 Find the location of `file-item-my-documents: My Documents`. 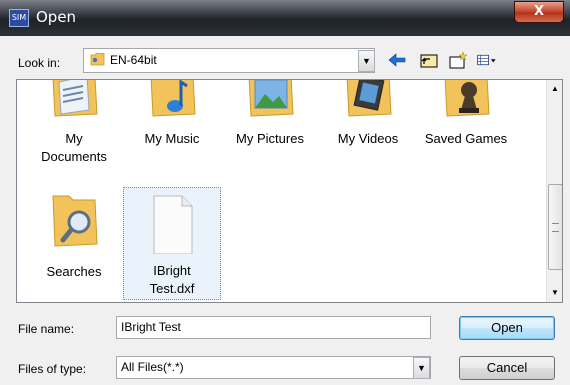

file-item-my-documents: My Documents is located at coordinates (74, 126).